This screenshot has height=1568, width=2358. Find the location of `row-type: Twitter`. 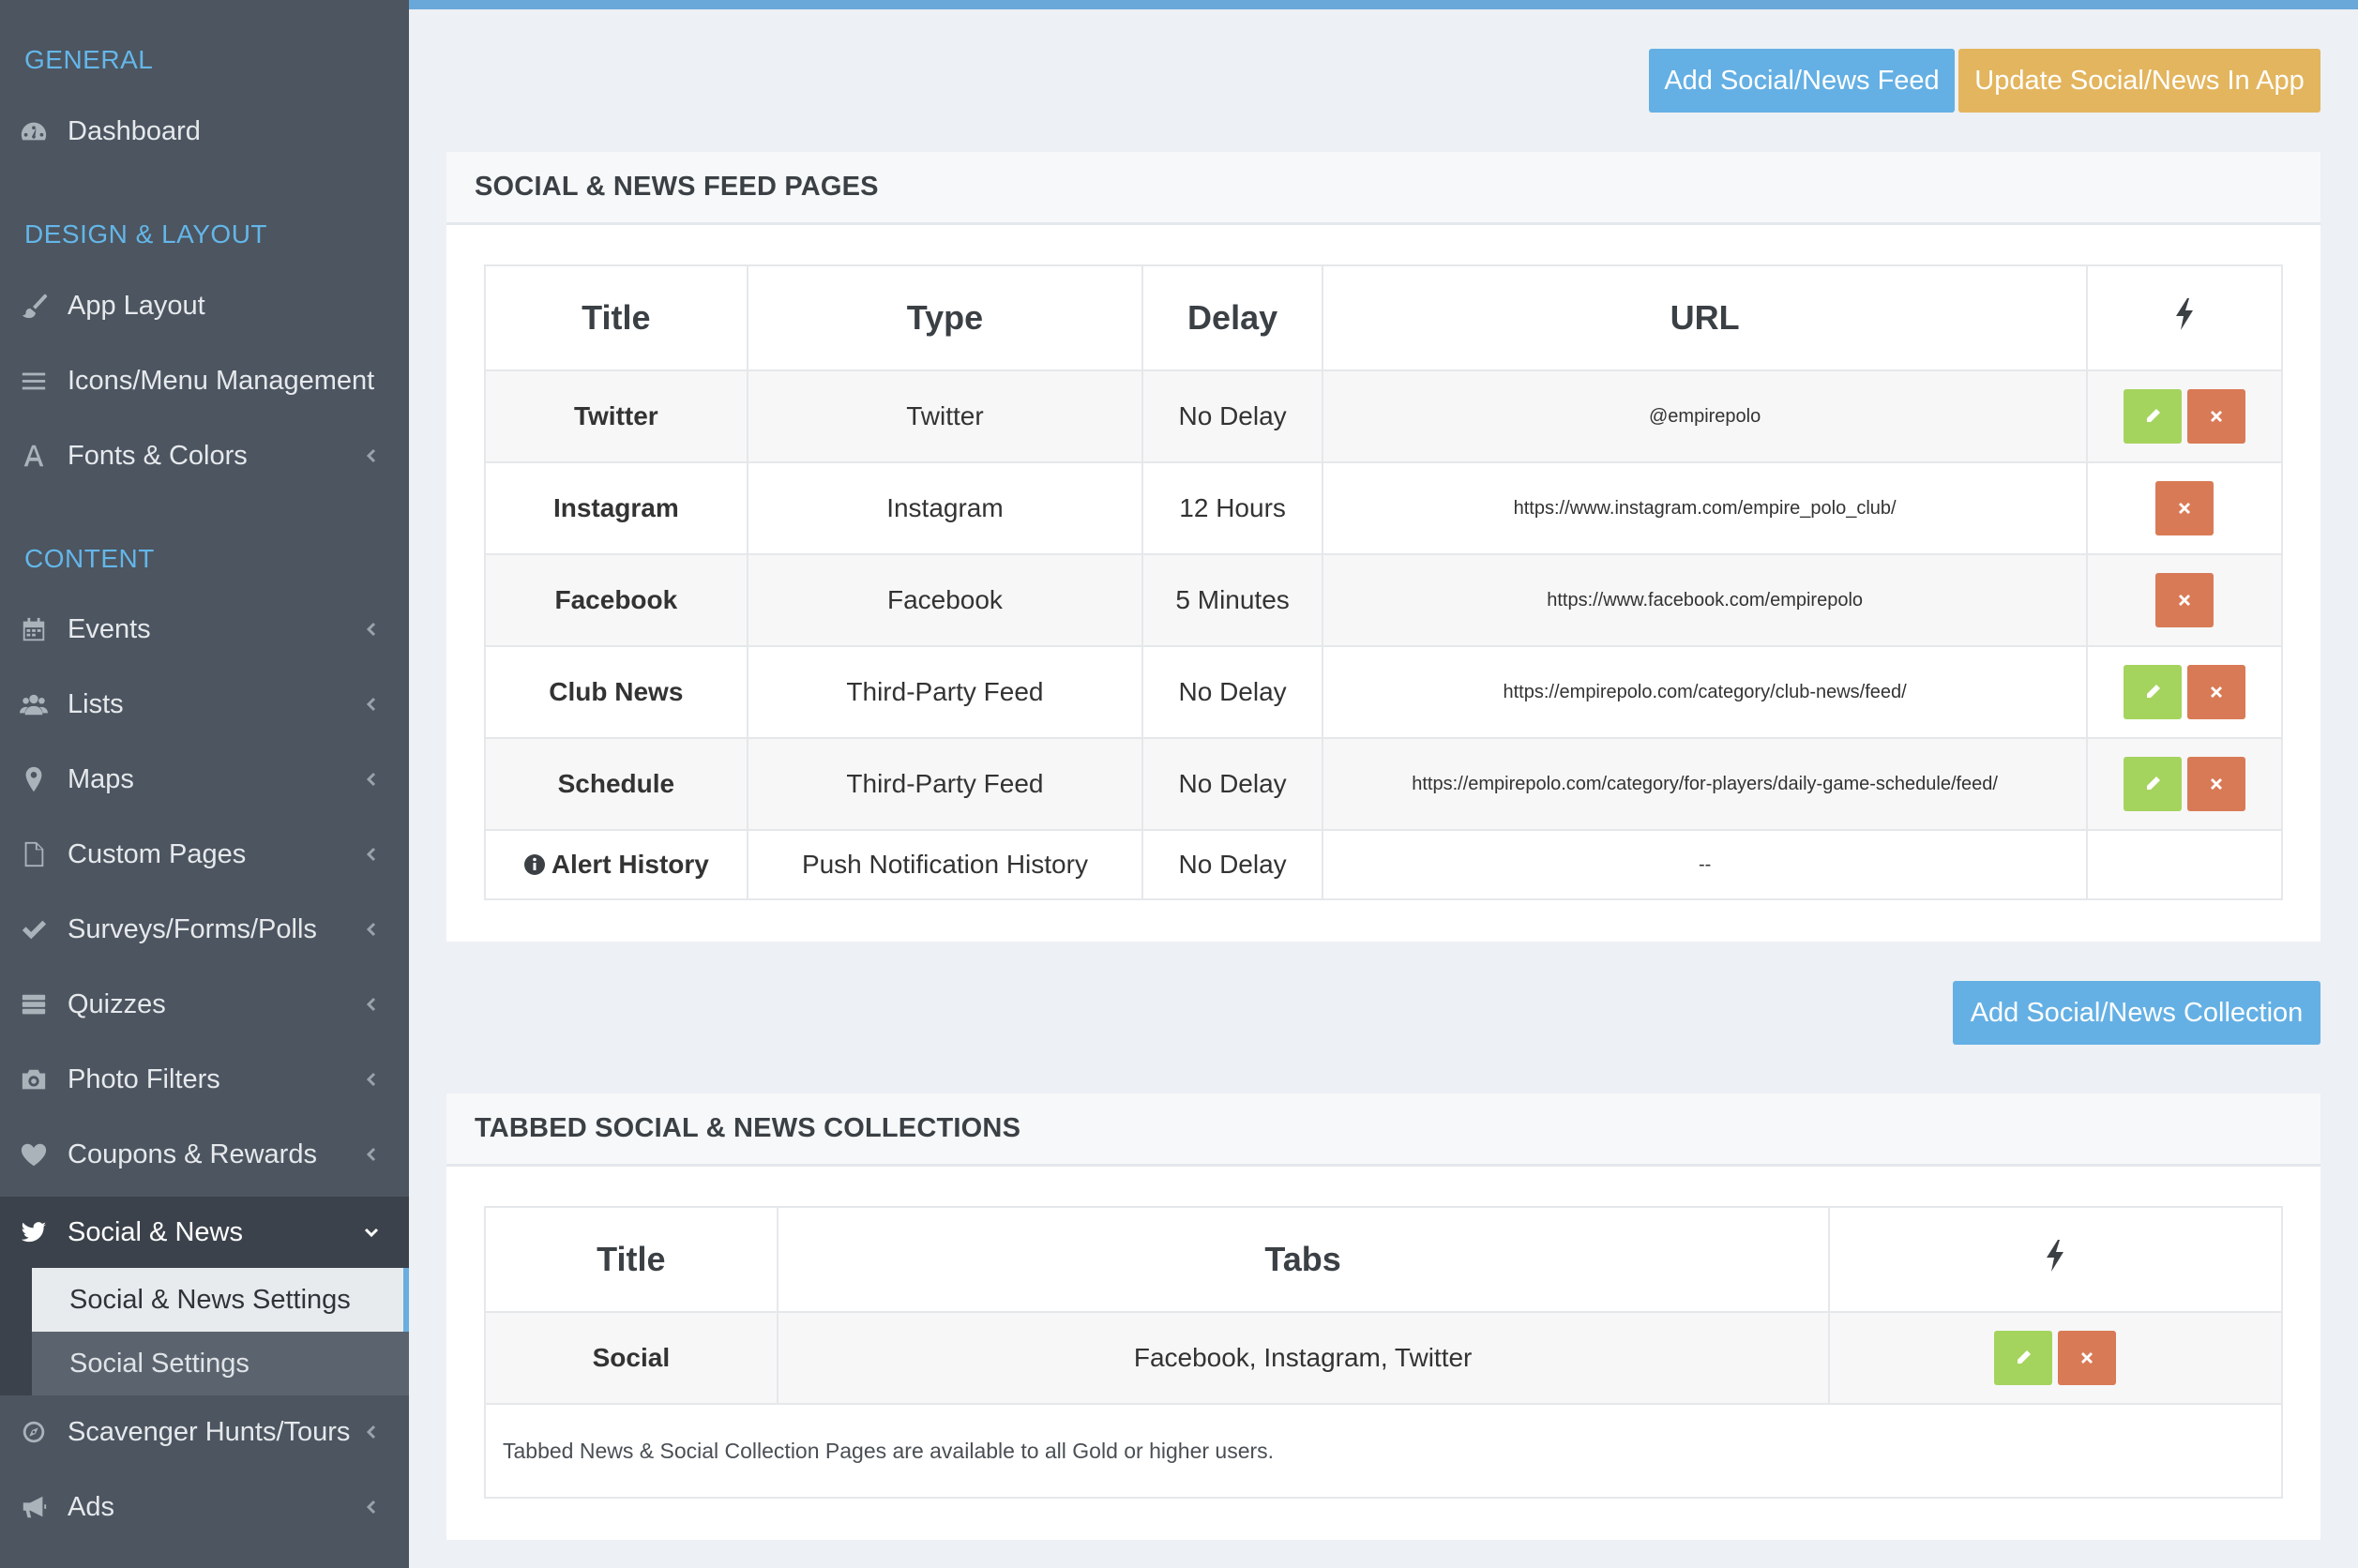

row-type: Twitter is located at coordinates (945, 416).